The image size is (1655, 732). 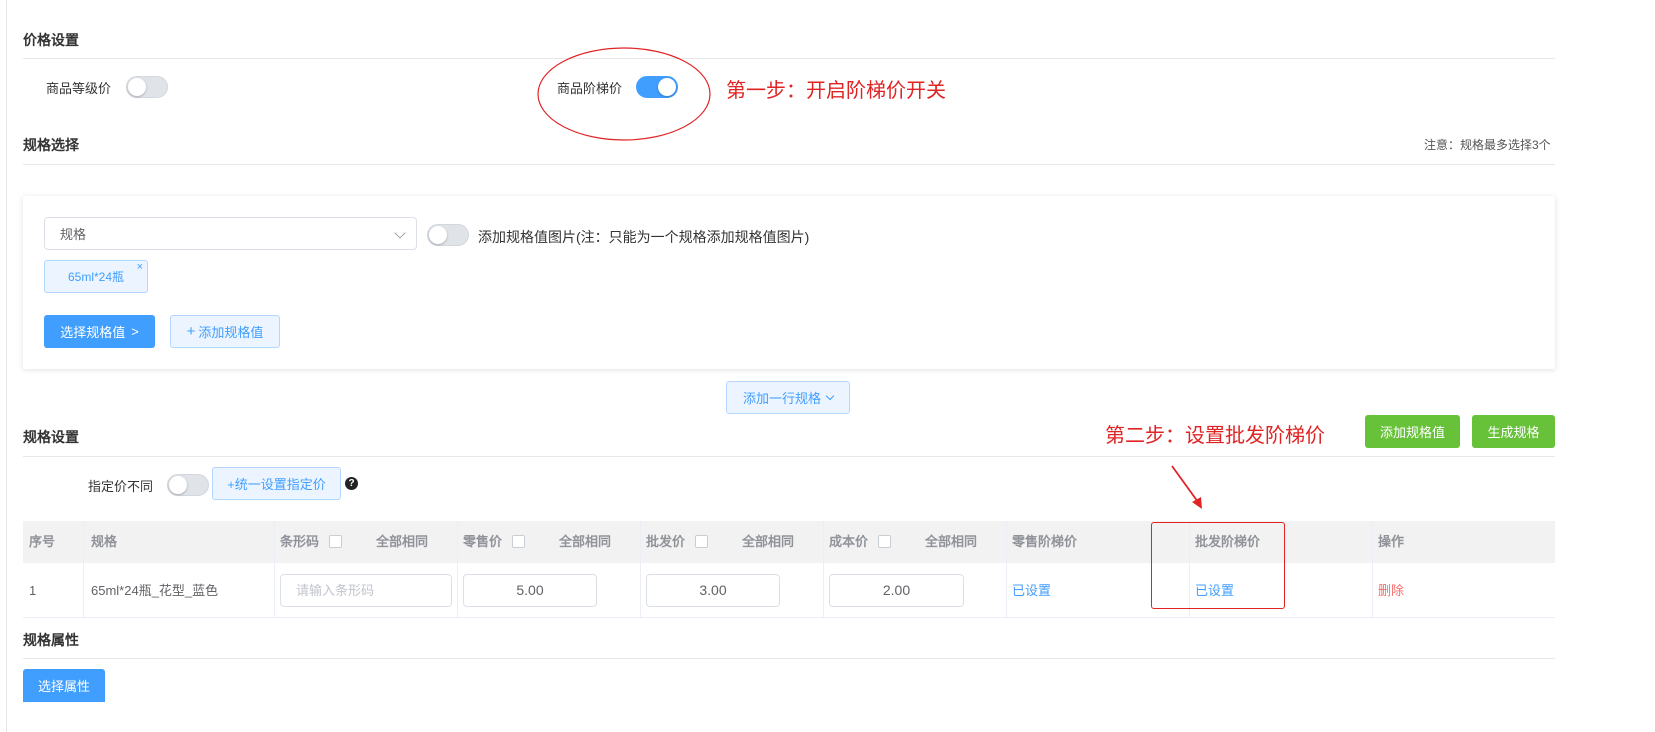 I want to click on choose-spec-values-button: 选择规格值 >, so click(x=99, y=331).